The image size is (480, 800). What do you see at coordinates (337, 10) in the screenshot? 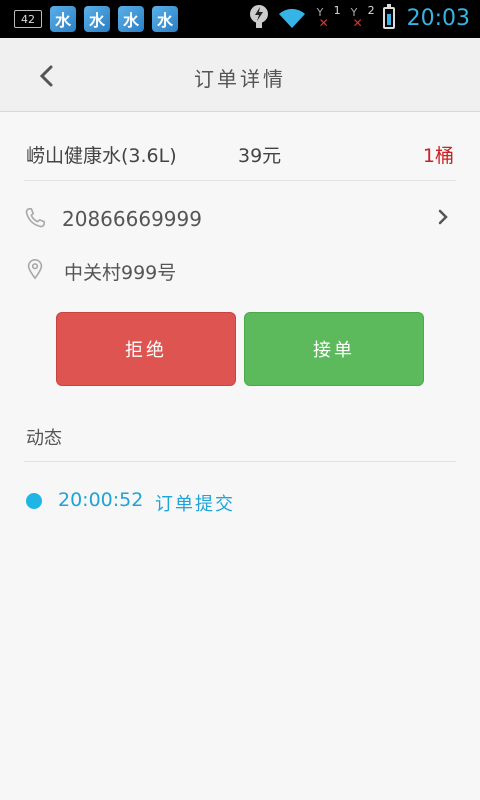
I see `sim1-label: 1` at bounding box center [337, 10].